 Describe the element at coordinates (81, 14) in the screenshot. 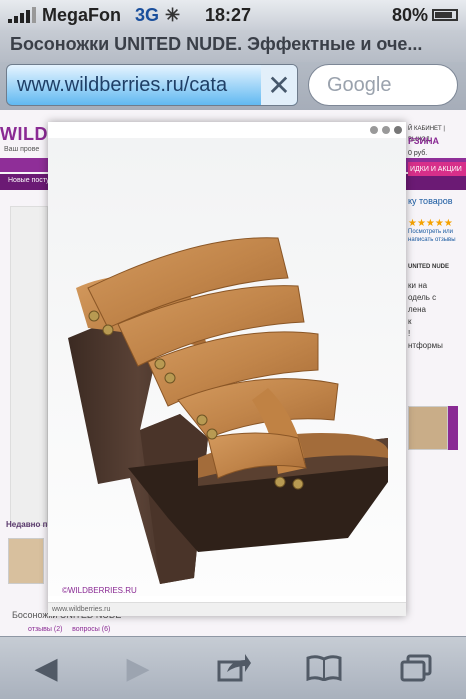

I see `carrier-name: MegaFon` at that location.